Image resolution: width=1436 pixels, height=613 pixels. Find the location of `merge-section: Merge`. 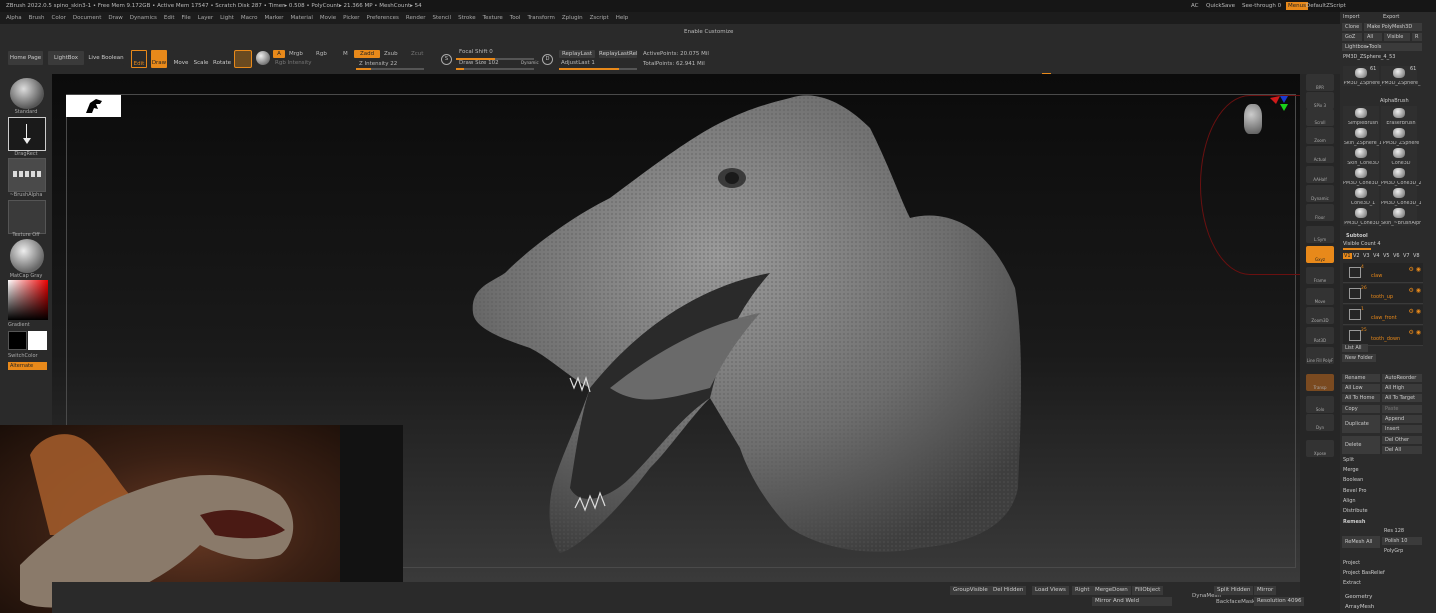

merge-section: Merge is located at coordinates (1351, 470).